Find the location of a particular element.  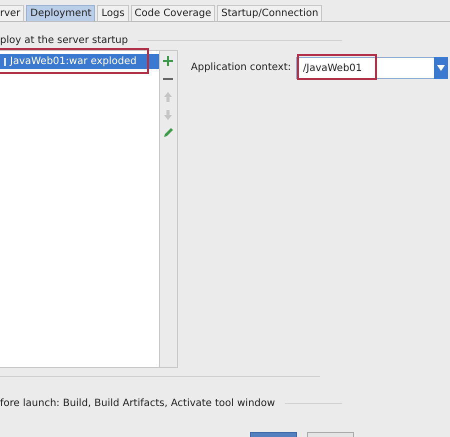

before-launch-title: fore launch: Build, Build Artifacts, Activate tool window is located at coordinates (138, 403).